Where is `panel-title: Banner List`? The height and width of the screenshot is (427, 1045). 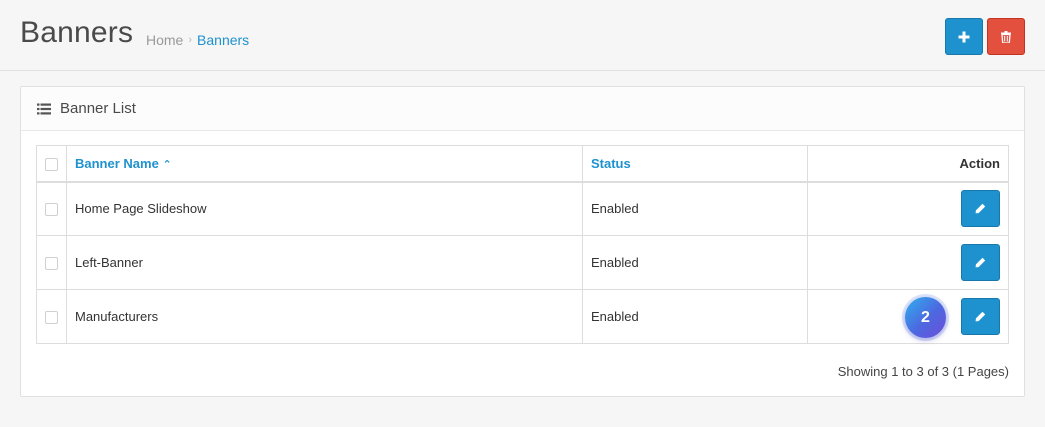 panel-title: Banner List is located at coordinates (98, 108).